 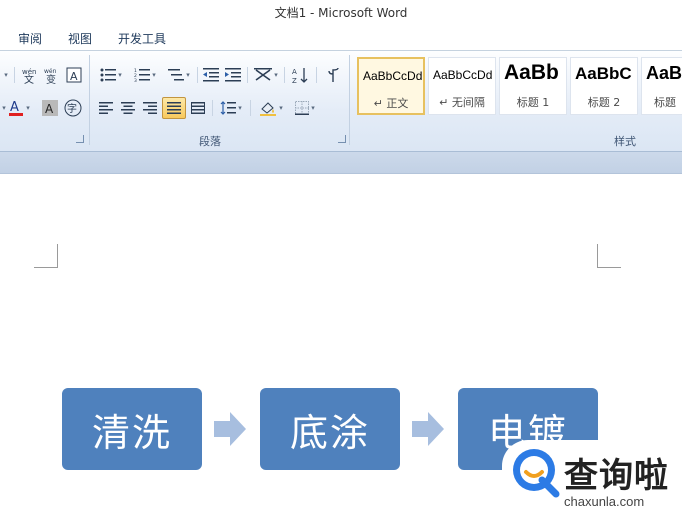 What do you see at coordinates (128, 108) in the screenshot?
I see `align-center-icon` at bounding box center [128, 108].